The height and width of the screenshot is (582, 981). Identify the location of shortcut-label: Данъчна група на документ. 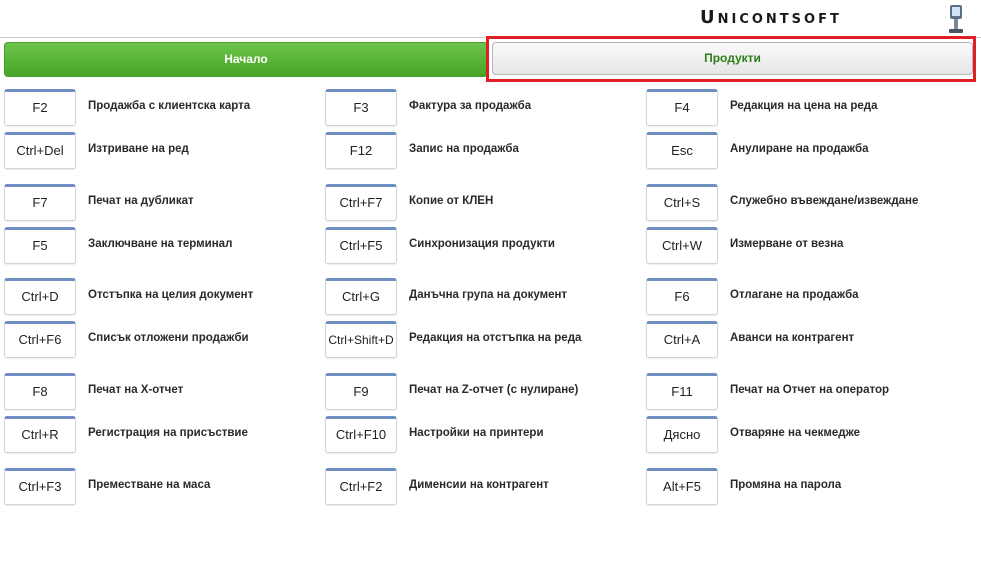
(488, 295).